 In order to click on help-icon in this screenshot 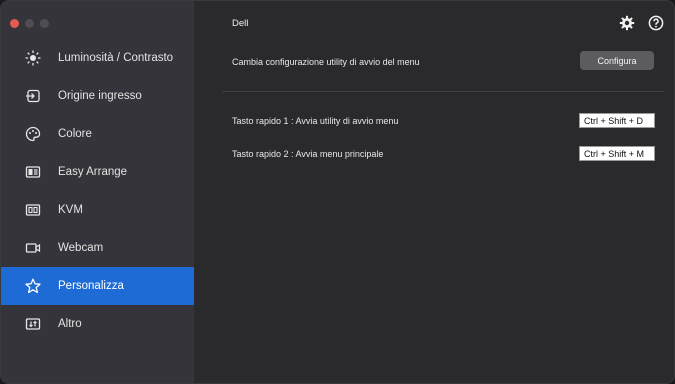, I will do `click(656, 23)`.